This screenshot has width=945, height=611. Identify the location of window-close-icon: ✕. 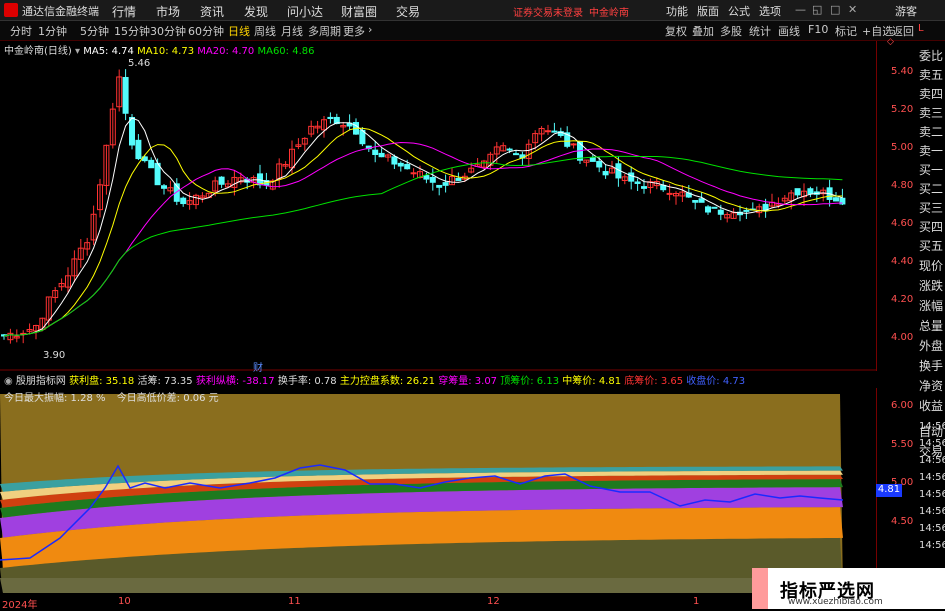
(852, 9).